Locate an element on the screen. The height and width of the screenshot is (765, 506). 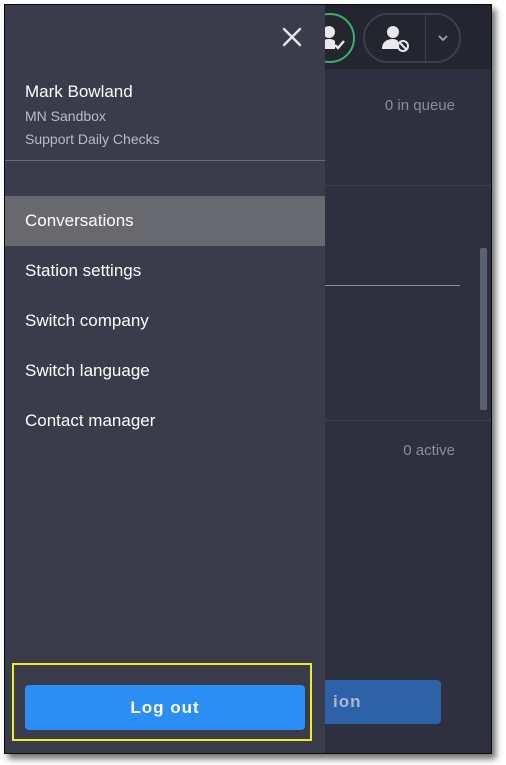
section-underline is located at coordinates (392, 285).